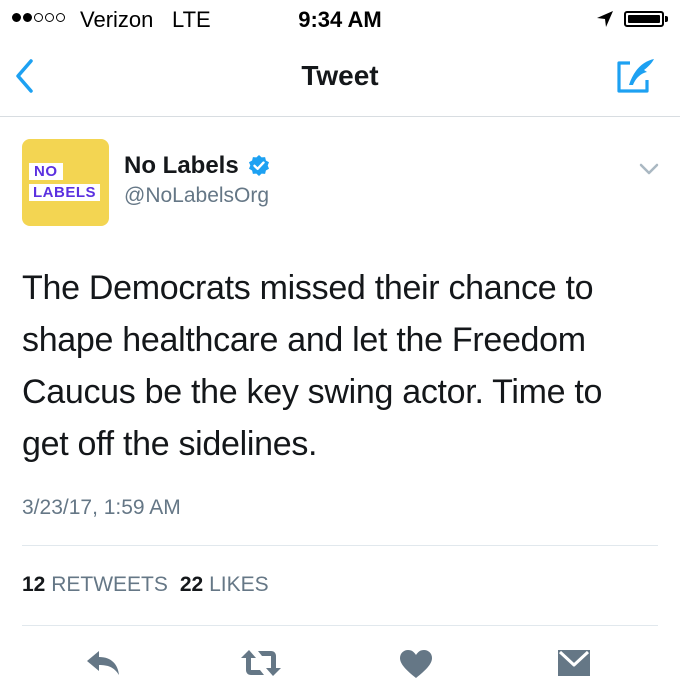 Image resolution: width=680 pixels, height=685 pixels. I want to click on author-display-name: No Labels, so click(181, 166).